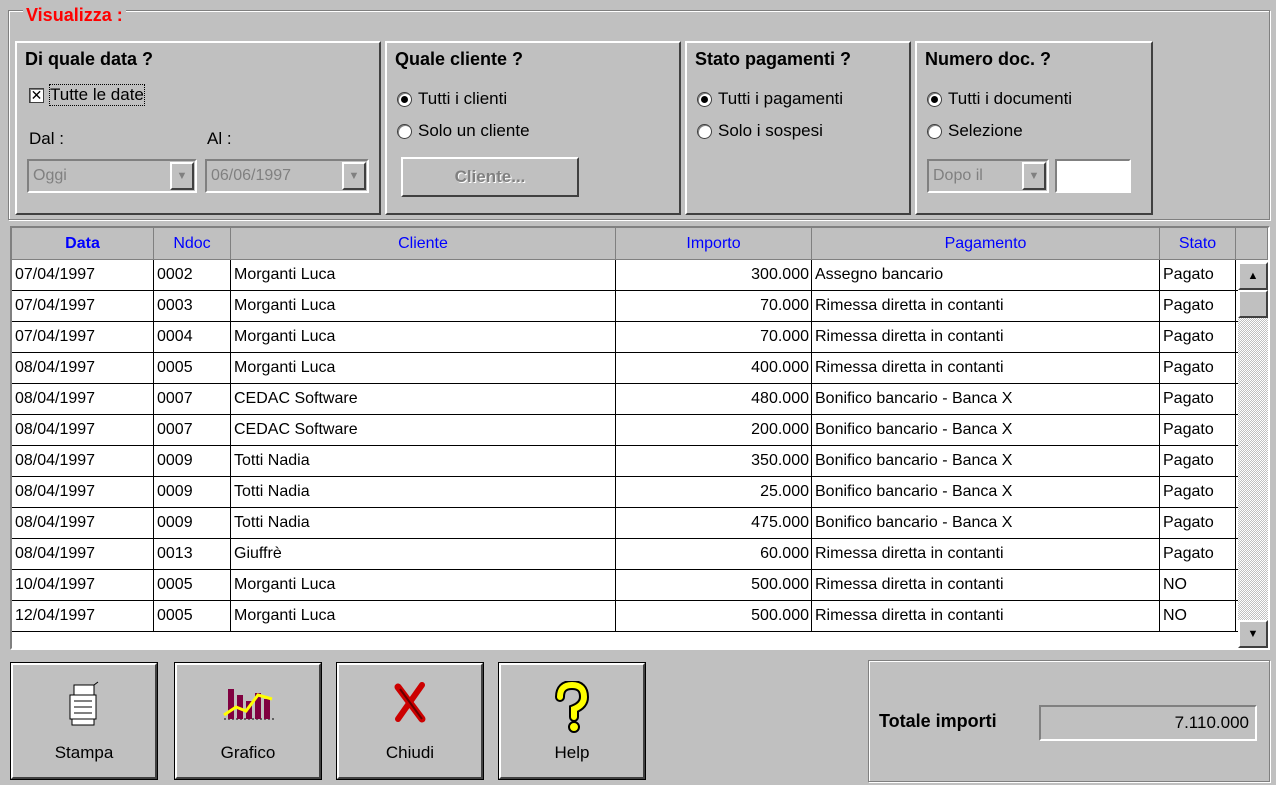  I want to click on doc-number-input, so click(1093, 176).